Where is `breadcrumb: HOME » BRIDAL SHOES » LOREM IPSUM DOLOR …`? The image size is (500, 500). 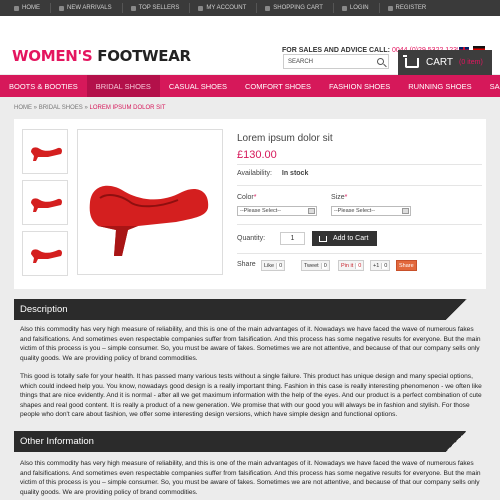 breadcrumb: HOME » BRIDAL SHOES » LOREM IPSUM DOLOR … is located at coordinates (90, 108).